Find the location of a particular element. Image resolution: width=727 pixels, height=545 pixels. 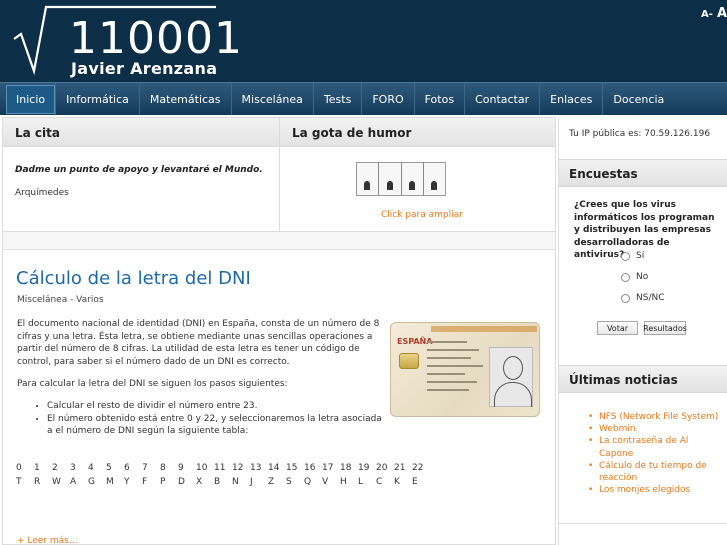

table-cell-letter: Z is located at coordinates (271, 482).